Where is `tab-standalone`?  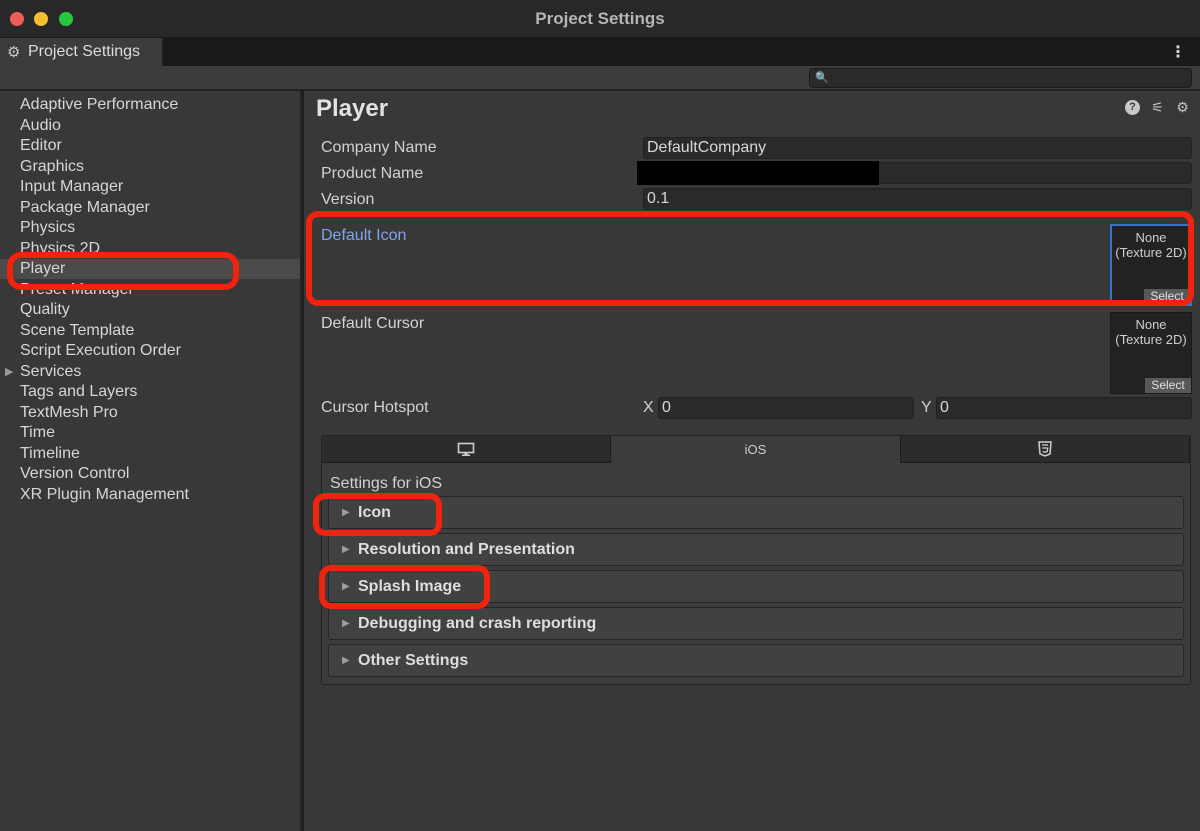 tab-standalone is located at coordinates (467, 449).